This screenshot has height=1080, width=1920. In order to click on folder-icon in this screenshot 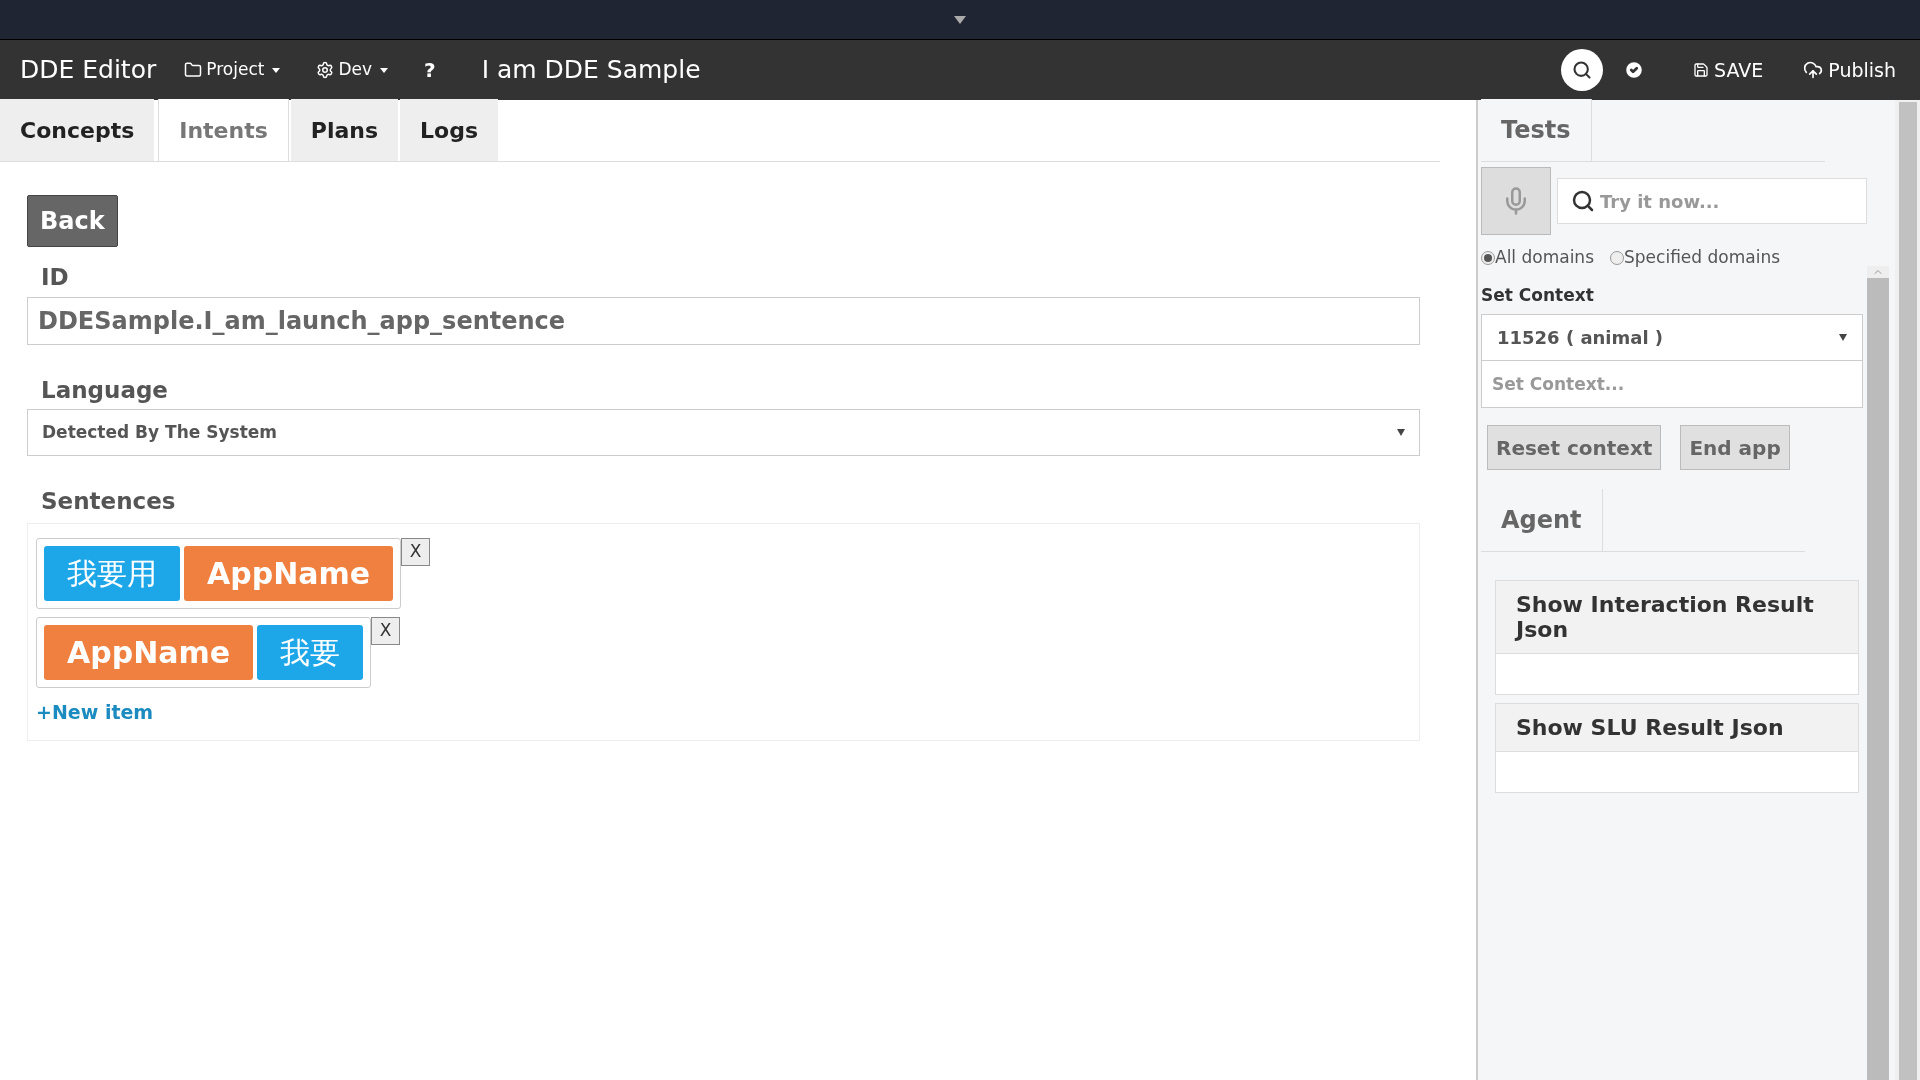, I will do `click(193, 70)`.